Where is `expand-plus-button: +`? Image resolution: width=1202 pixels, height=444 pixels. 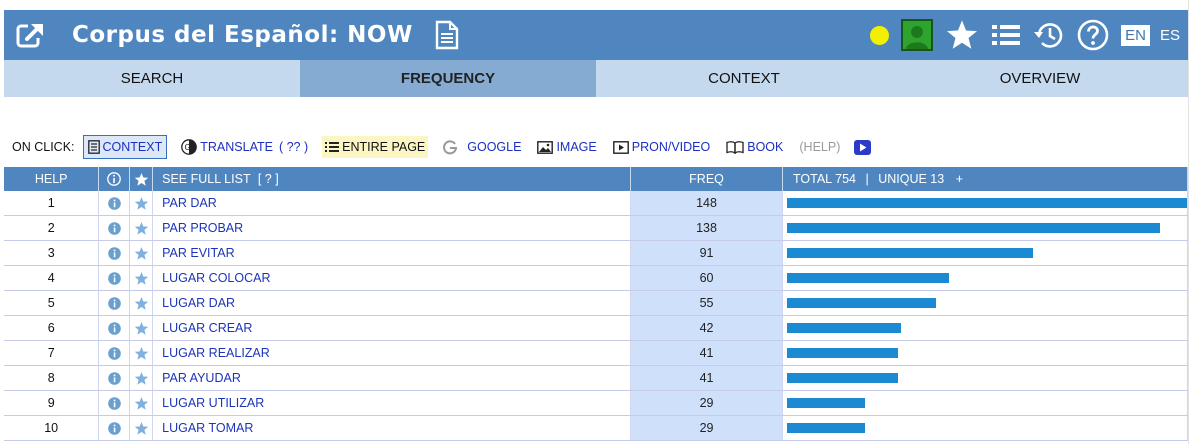
expand-plus-button: + is located at coordinates (959, 179).